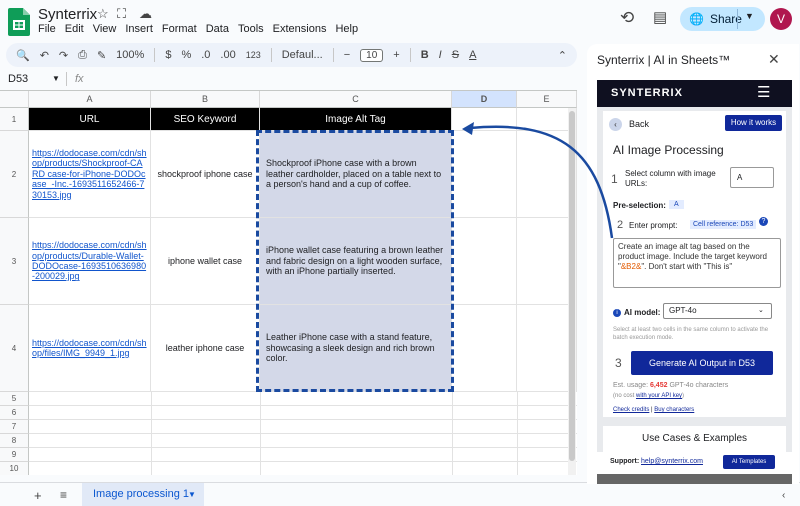 This screenshot has width=800, height=506. I want to click on back-arrow-icon: ‹, so click(615, 124).